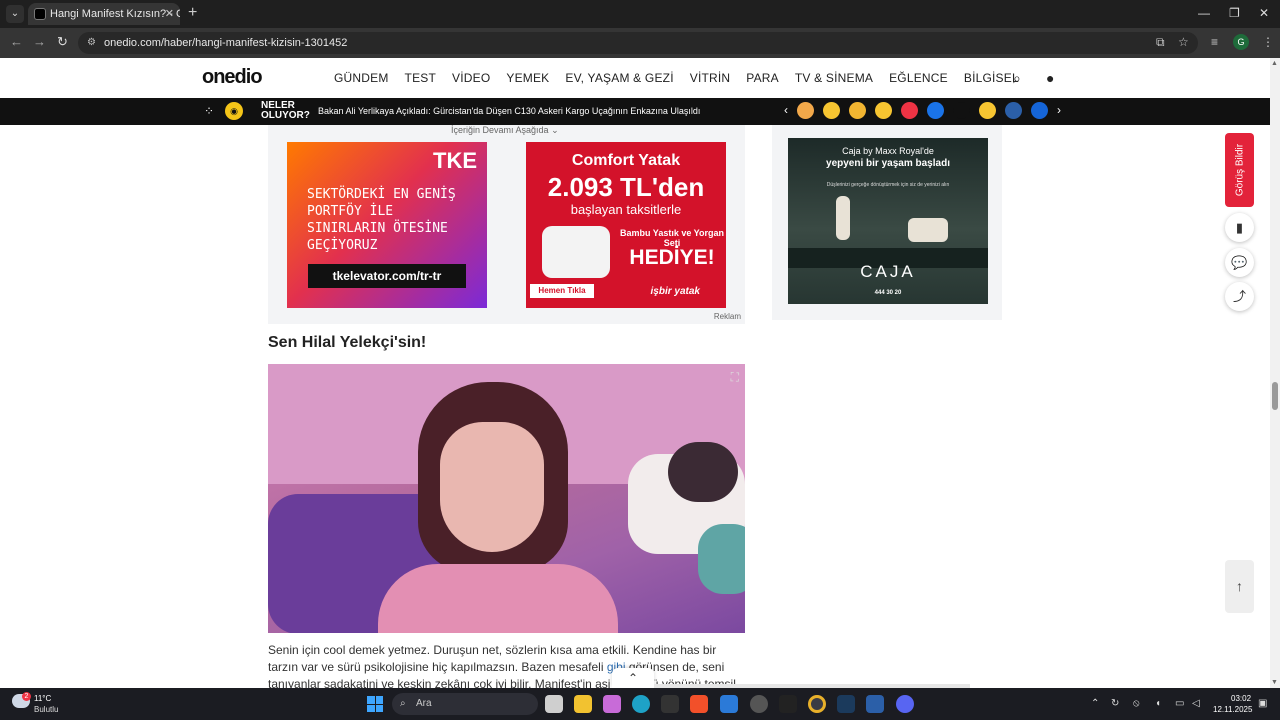  What do you see at coordinates (192, 13) in the screenshot?
I see `new-tab-button: +` at bounding box center [192, 13].